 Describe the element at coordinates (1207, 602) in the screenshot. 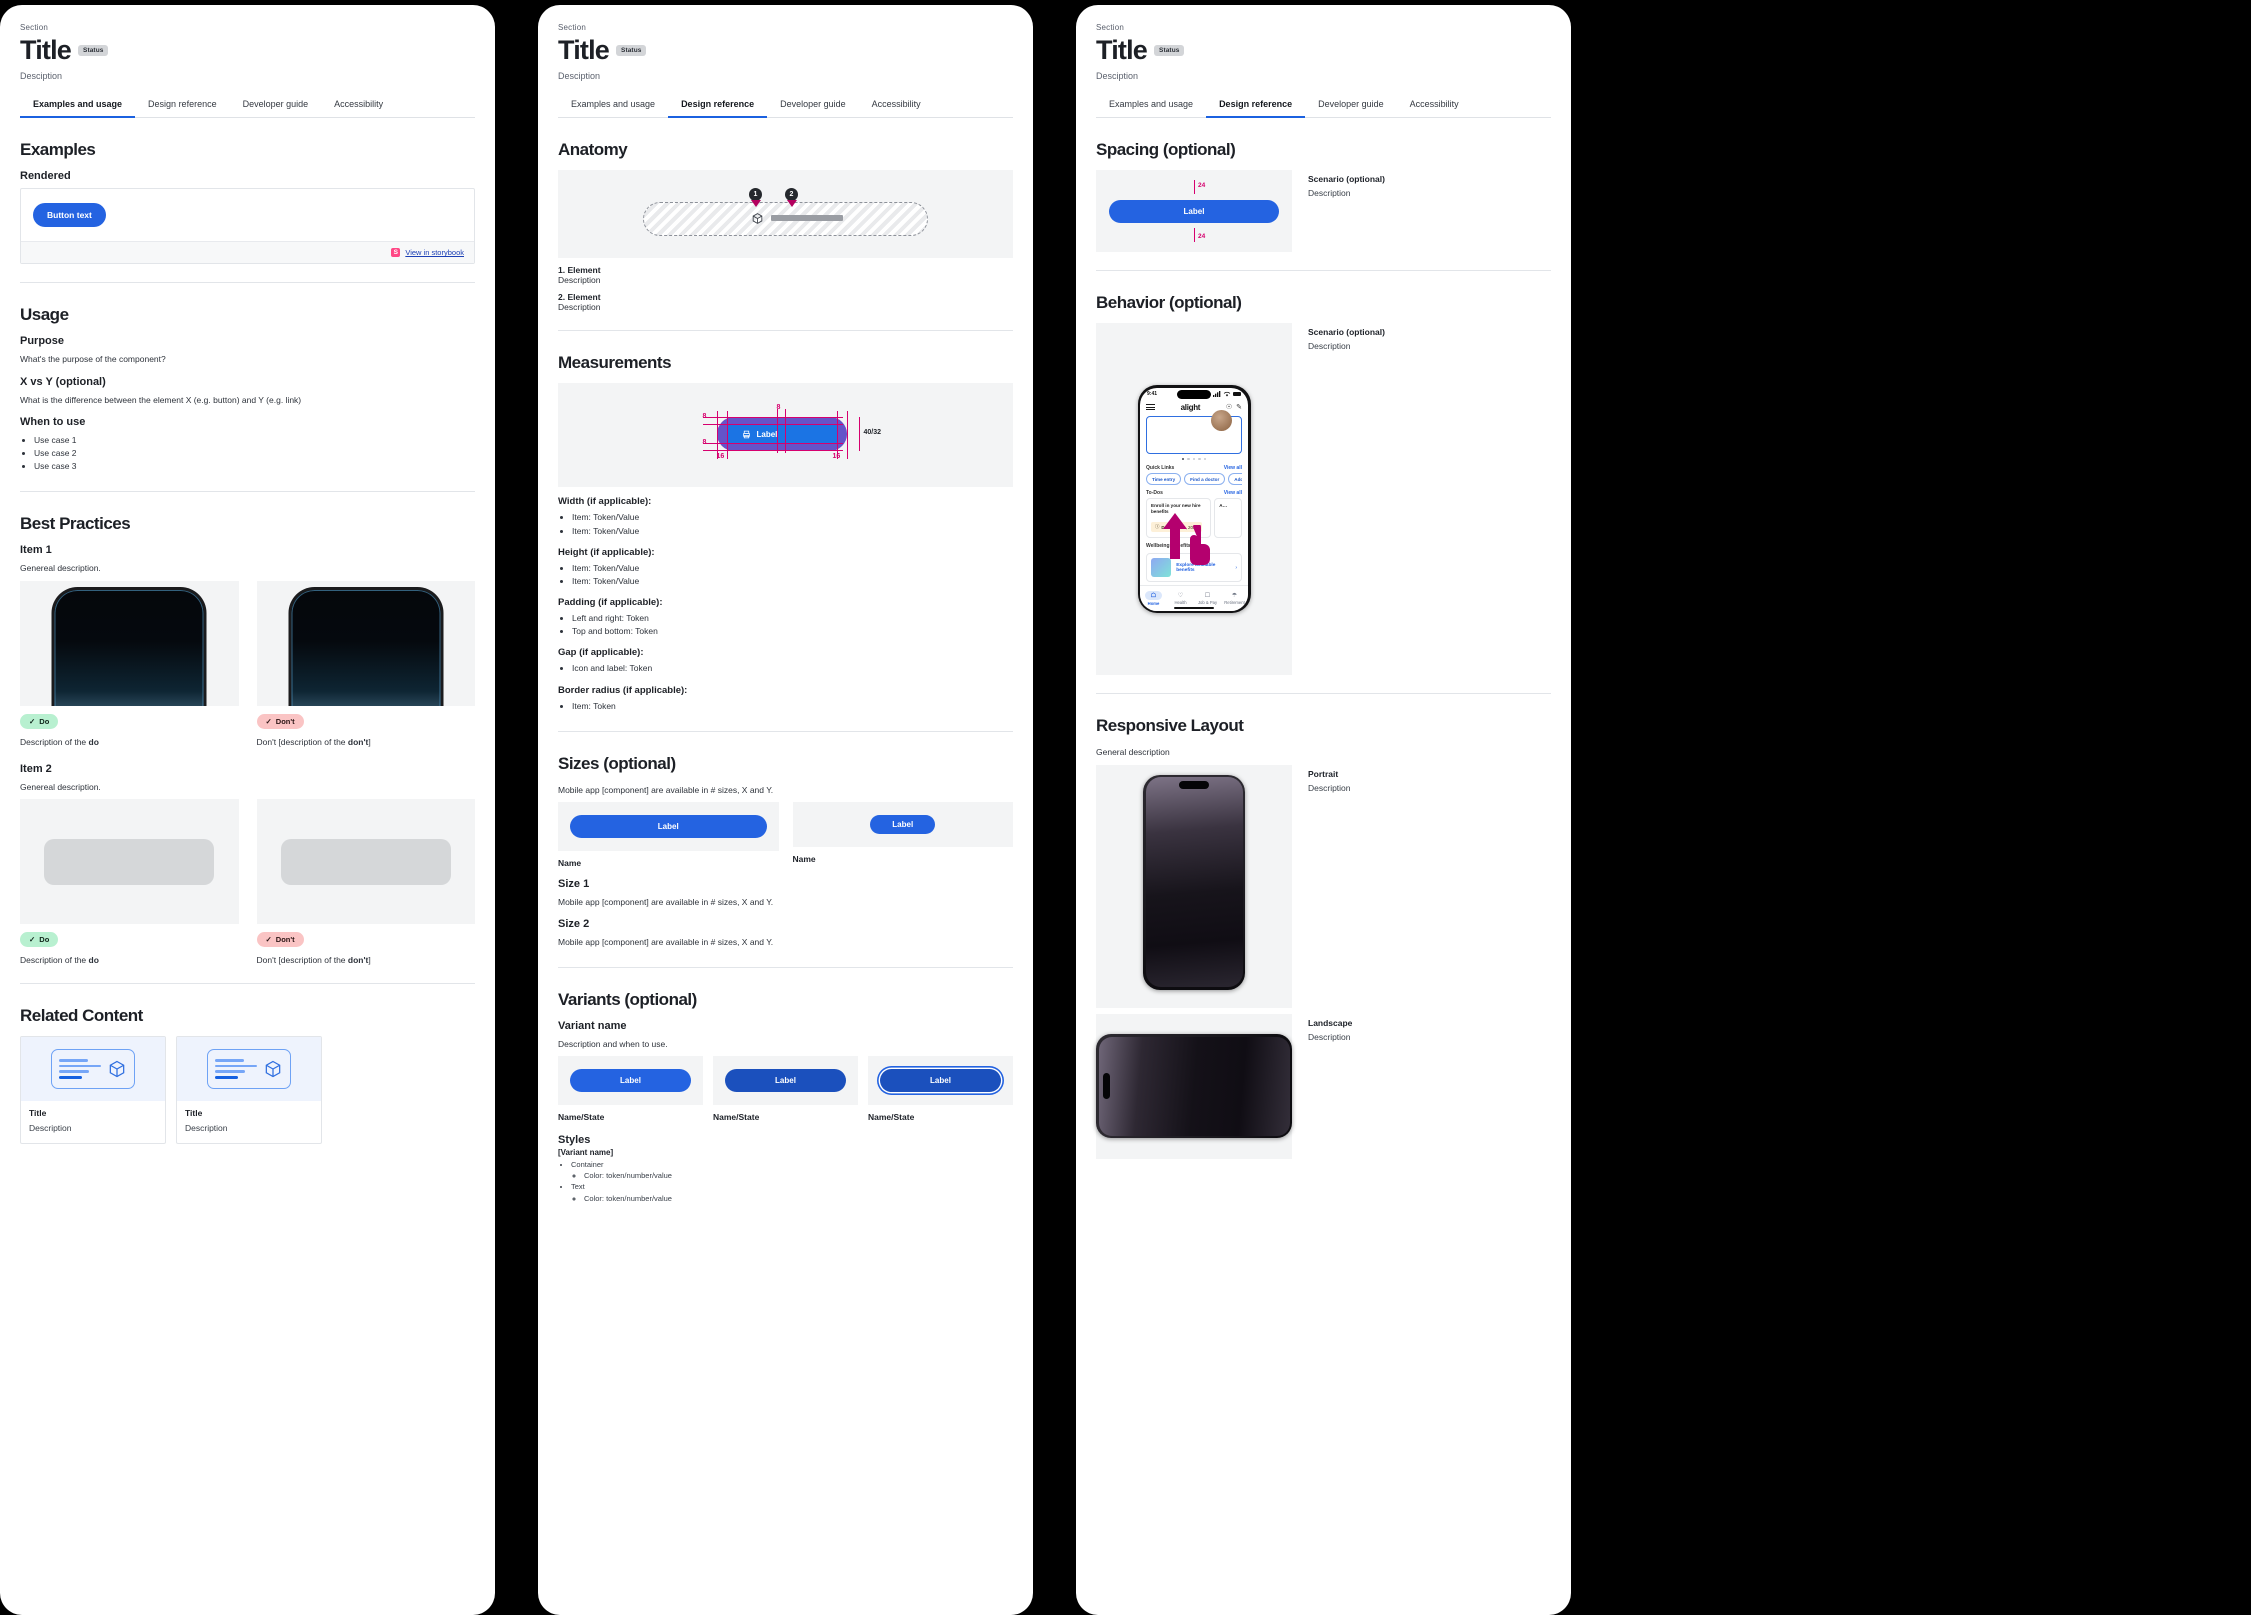

I see `tab-job-and-pay-label: Job & Pay` at that location.